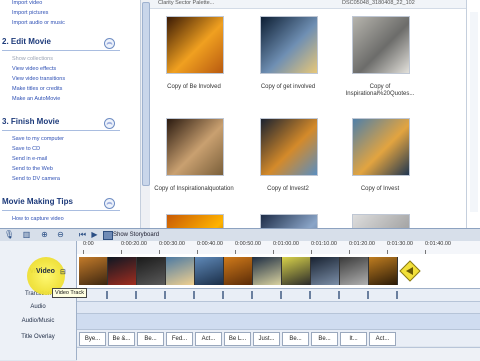 The image size is (480, 361). What do you see at coordinates (38, 23) in the screenshot?
I see `import-audio-link: Import audio or music` at bounding box center [38, 23].